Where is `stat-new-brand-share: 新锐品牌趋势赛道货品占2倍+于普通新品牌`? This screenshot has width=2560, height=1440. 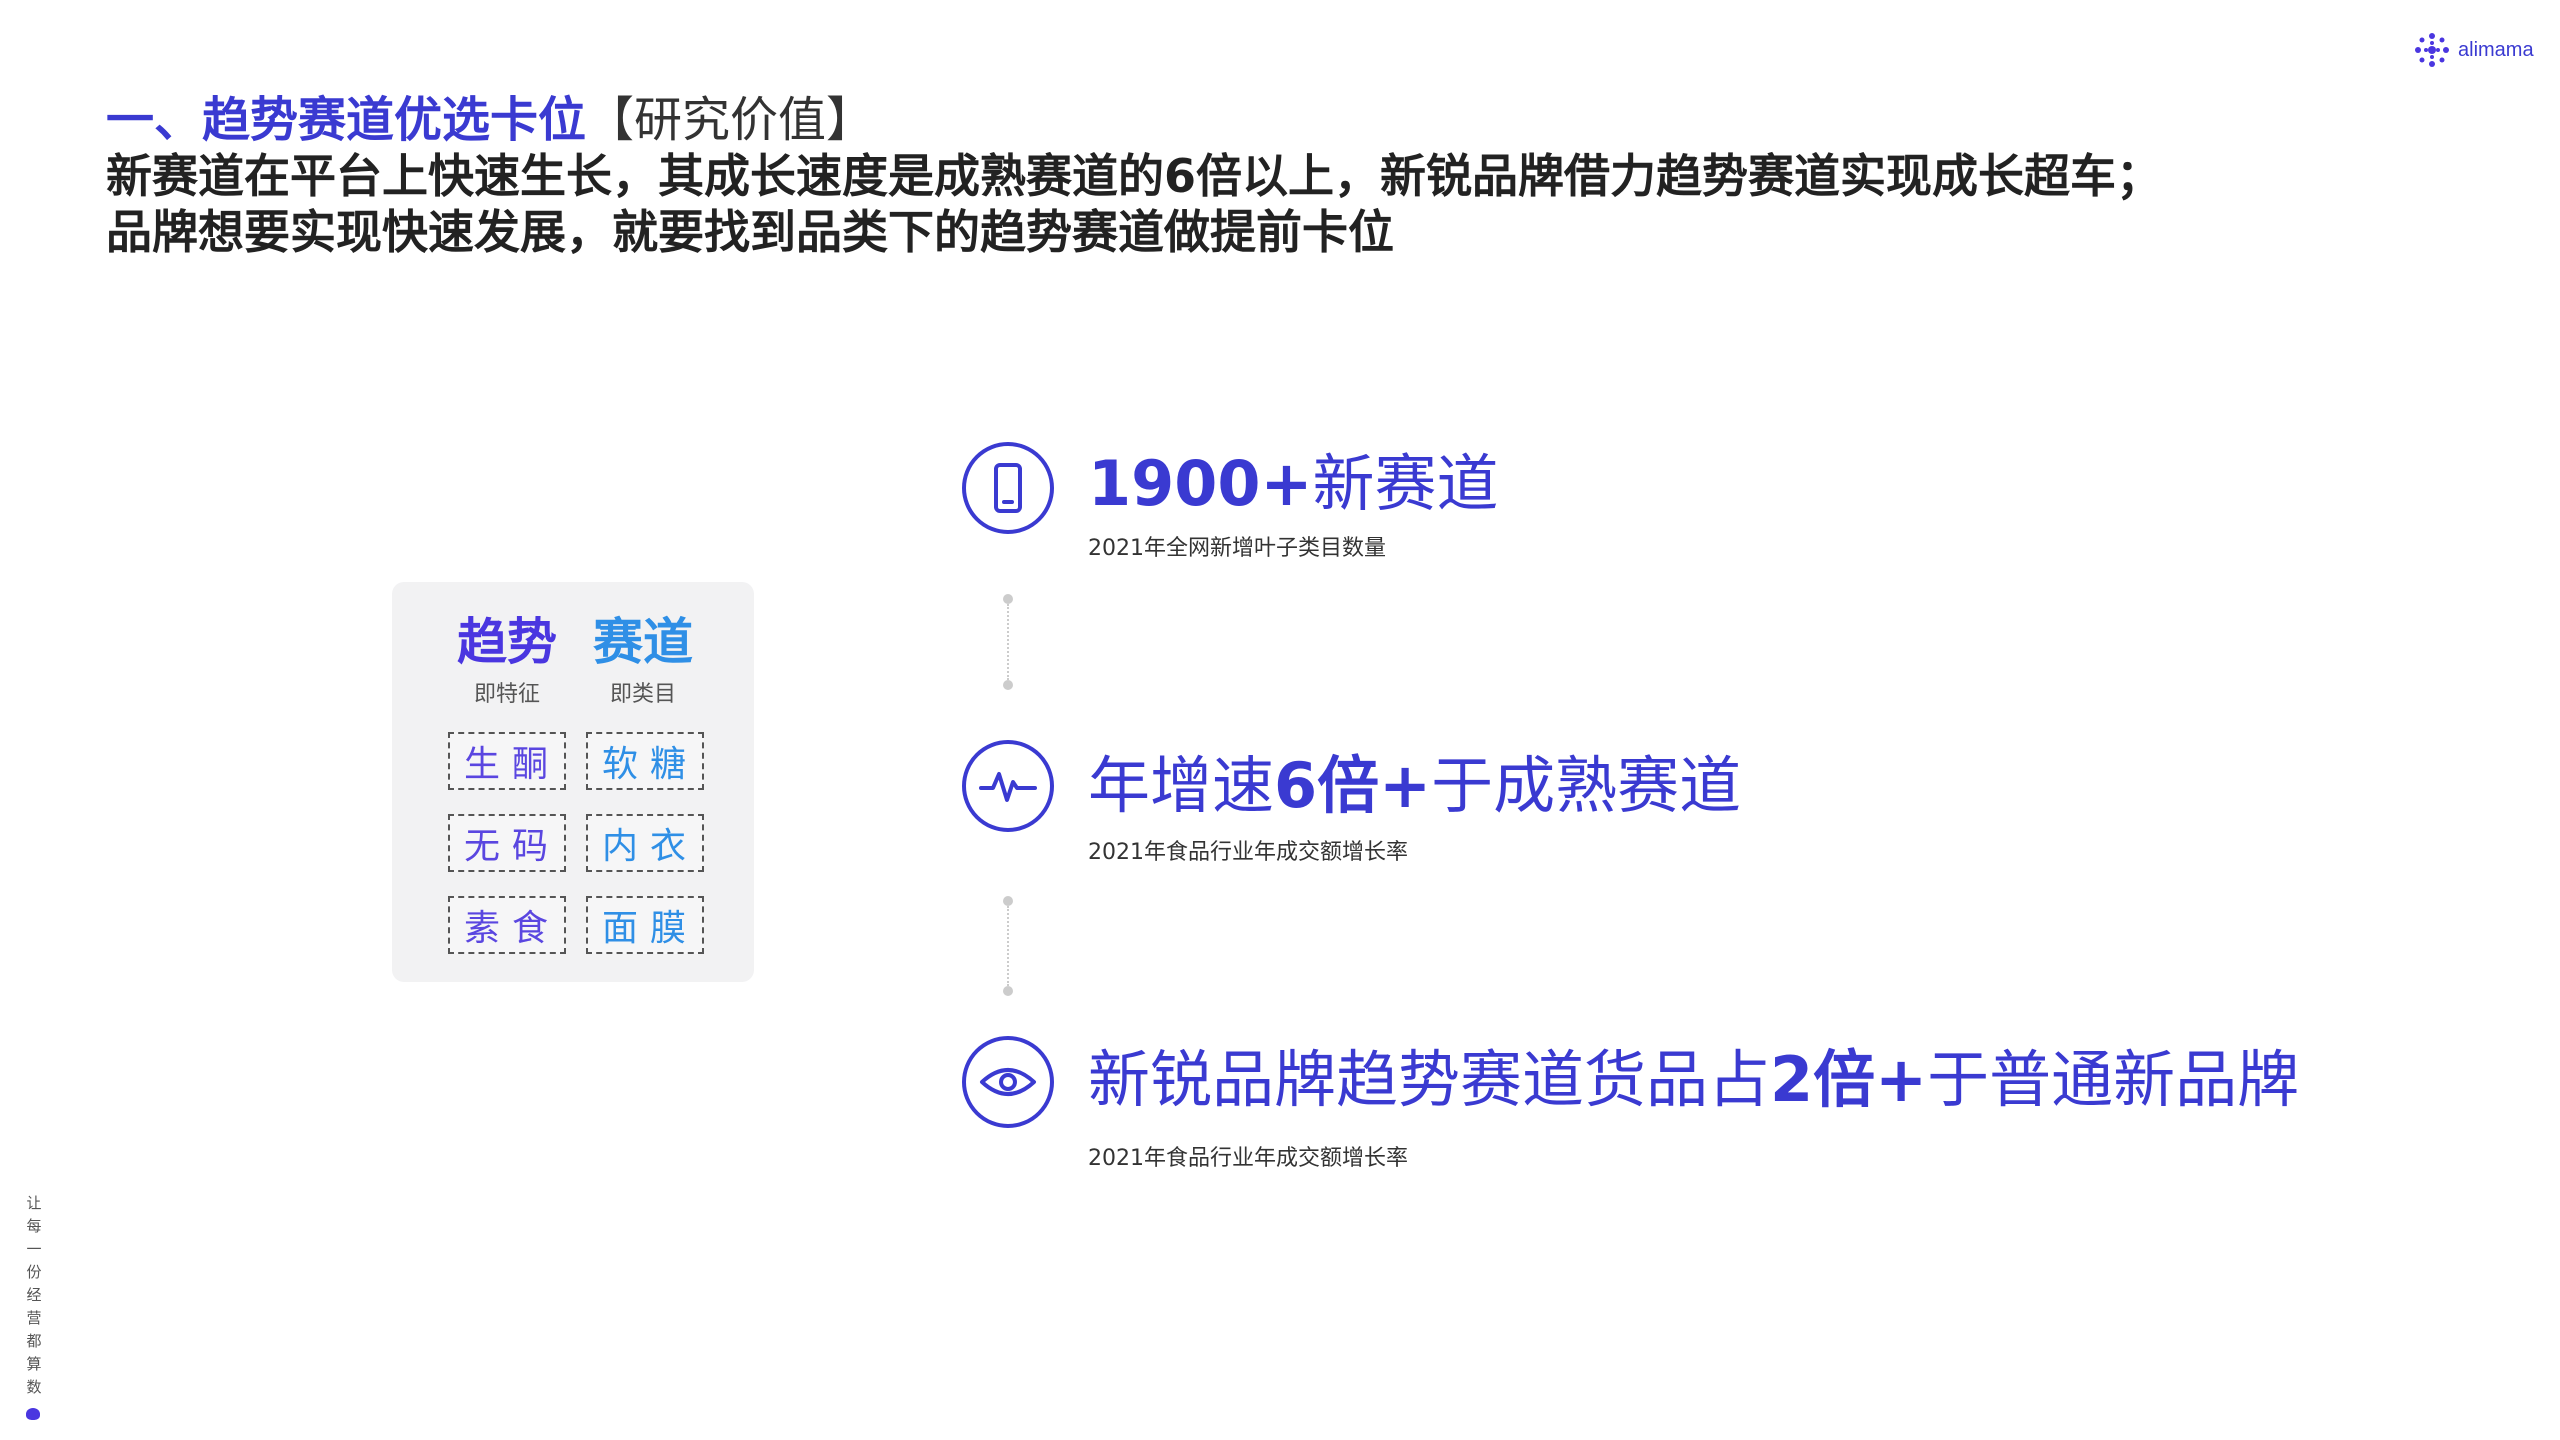 stat-new-brand-share: 新锐品牌趋势赛道货品占2倍+于普通新品牌 is located at coordinates (1693, 1080).